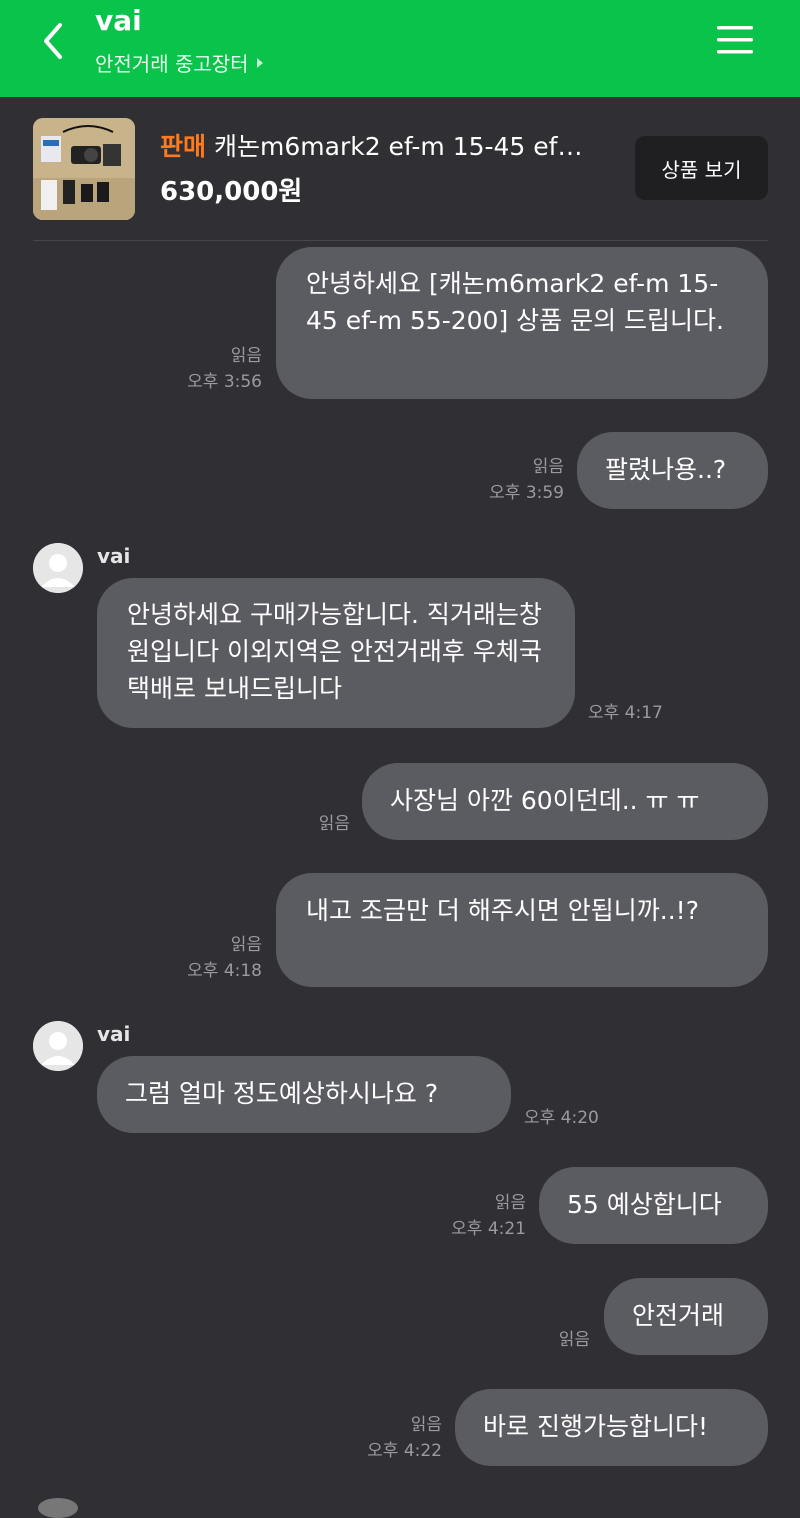  I want to click on sale-tag: 판매, so click(183, 146).